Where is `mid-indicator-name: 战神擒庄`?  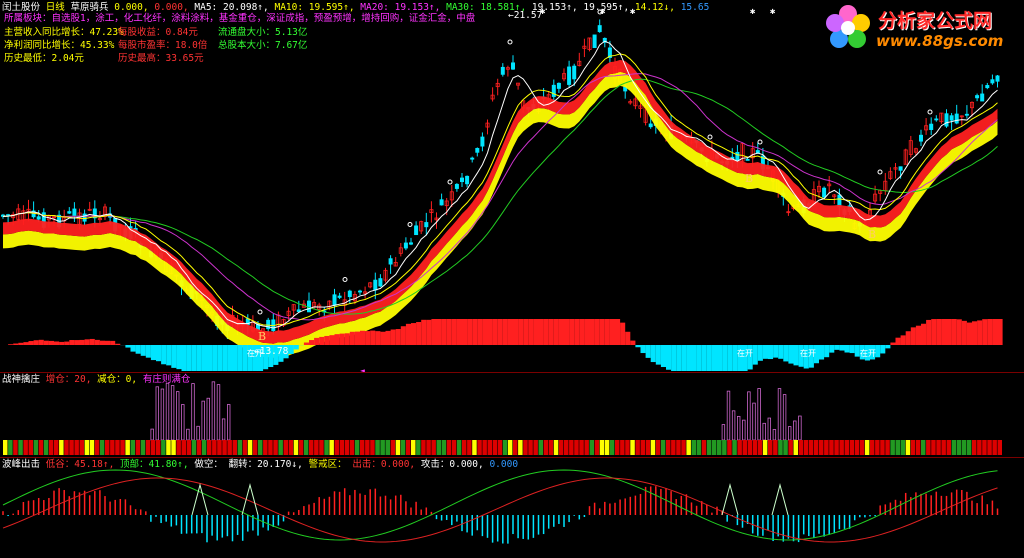 mid-indicator-name: 战神擒庄 is located at coordinates (21, 379).